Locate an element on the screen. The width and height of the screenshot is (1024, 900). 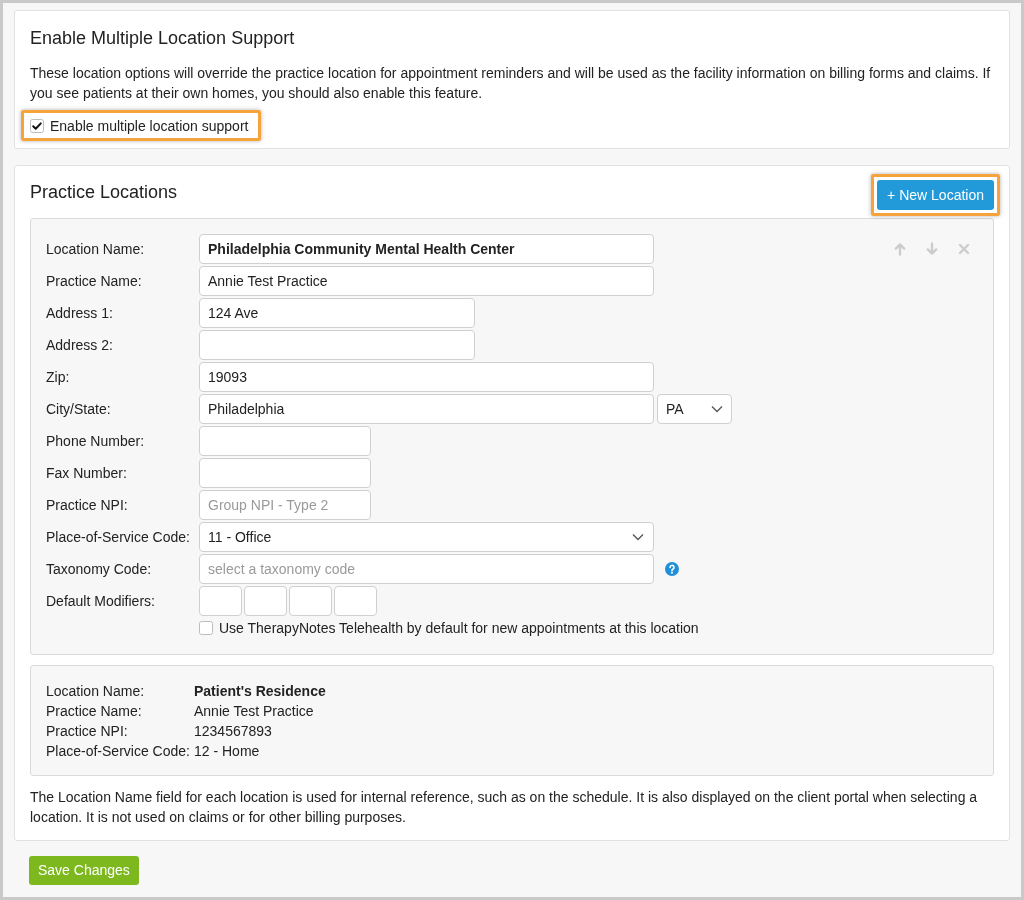
close-icon is located at coordinates (964, 249).